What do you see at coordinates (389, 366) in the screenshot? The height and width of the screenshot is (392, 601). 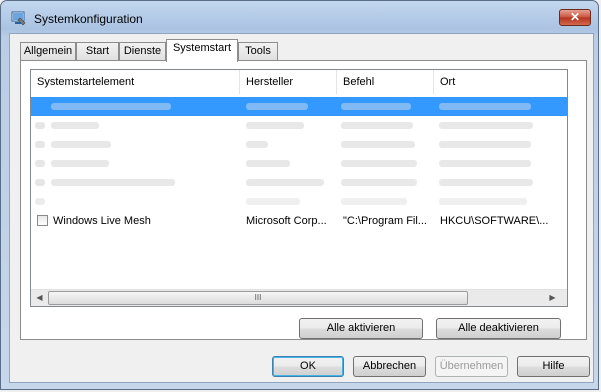 I see `cancel-button: Abbrechen` at bounding box center [389, 366].